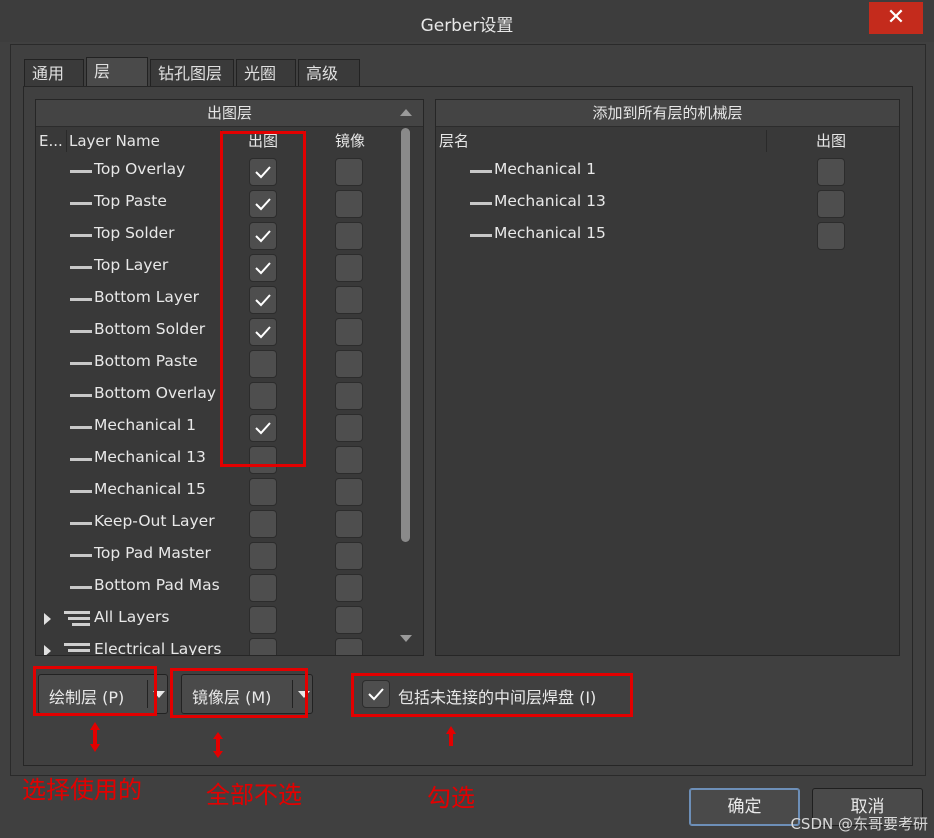 This screenshot has height=838, width=934. What do you see at coordinates (247, 694) in the screenshot?
I see `mirror-layers-dropdown: 镜像层 (M)` at bounding box center [247, 694].